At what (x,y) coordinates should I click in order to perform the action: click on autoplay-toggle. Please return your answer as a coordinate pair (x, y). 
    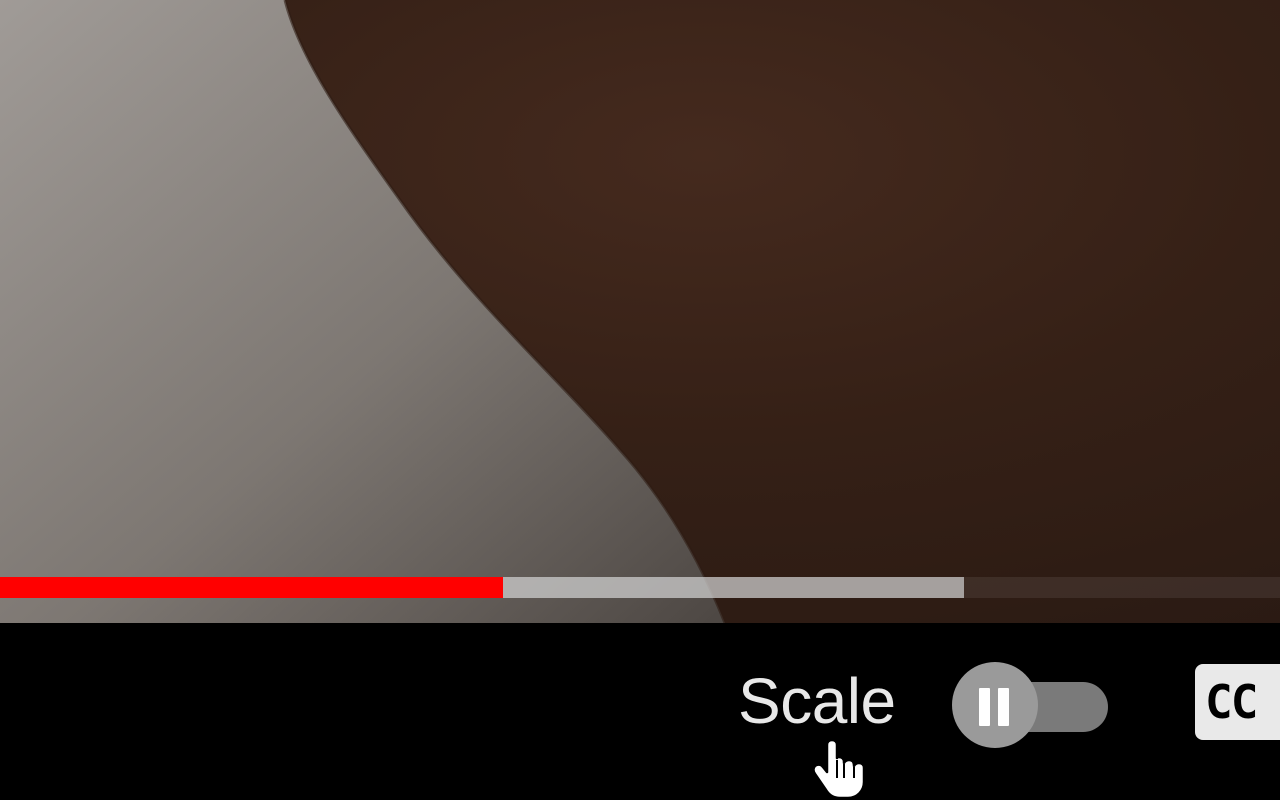
    Looking at the image, I should click on (1030, 705).